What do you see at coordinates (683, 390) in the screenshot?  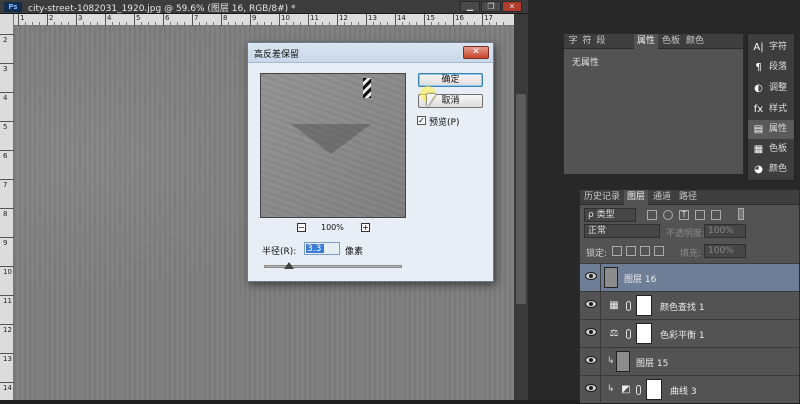 I see `layer-name: 曲线 3` at bounding box center [683, 390].